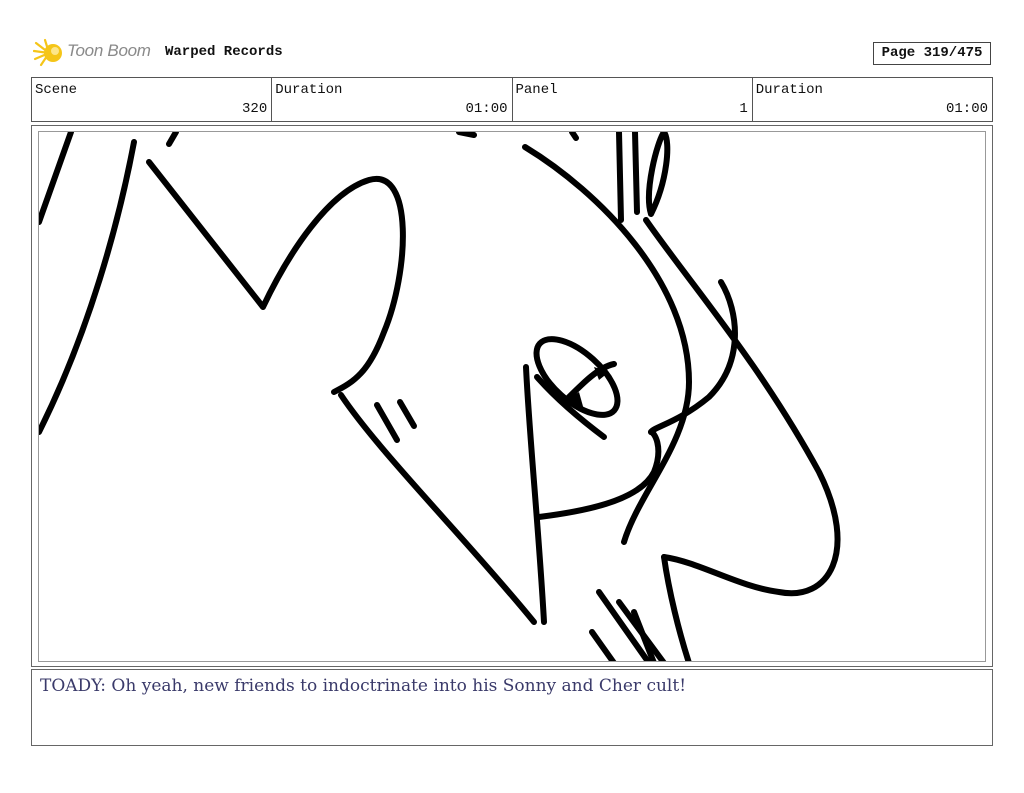  Describe the element at coordinates (536, 90) in the screenshot. I see `panel-label: Panel` at that location.